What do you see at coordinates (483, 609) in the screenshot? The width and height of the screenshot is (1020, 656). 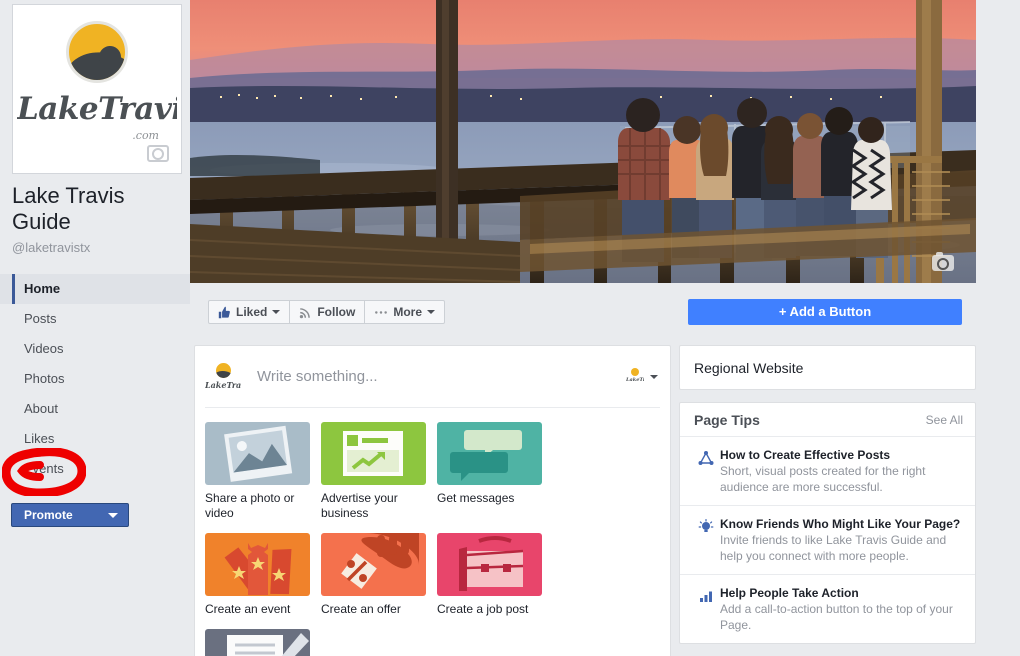 I see `tile-label: Create a job post` at bounding box center [483, 609].